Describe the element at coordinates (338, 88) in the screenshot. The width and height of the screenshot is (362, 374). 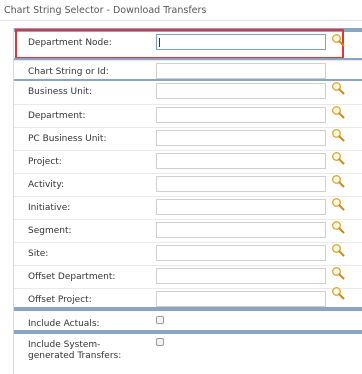
I see `business-unit-lookup-icon` at that location.